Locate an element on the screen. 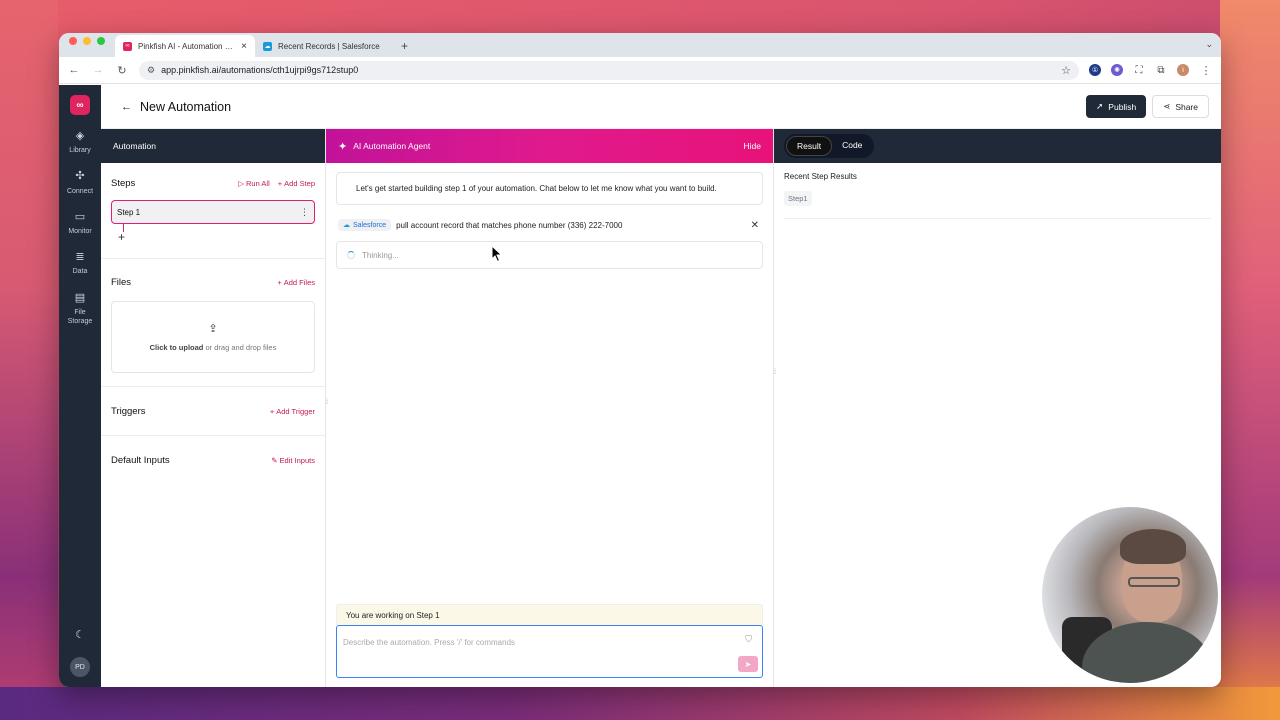 This screenshot has height=720, width=1280. webcam-glasses is located at coordinates (1154, 582).